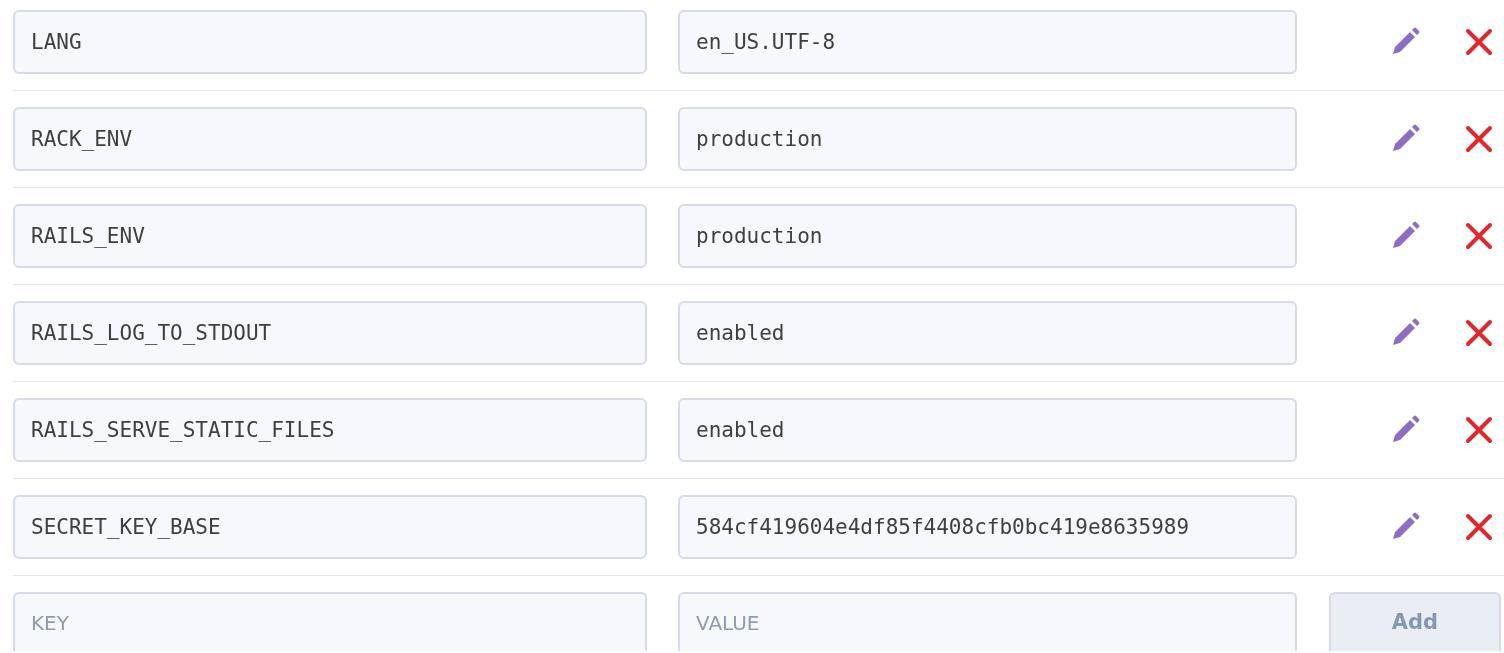  I want to click on key-field: LANG, so click(330, 42).